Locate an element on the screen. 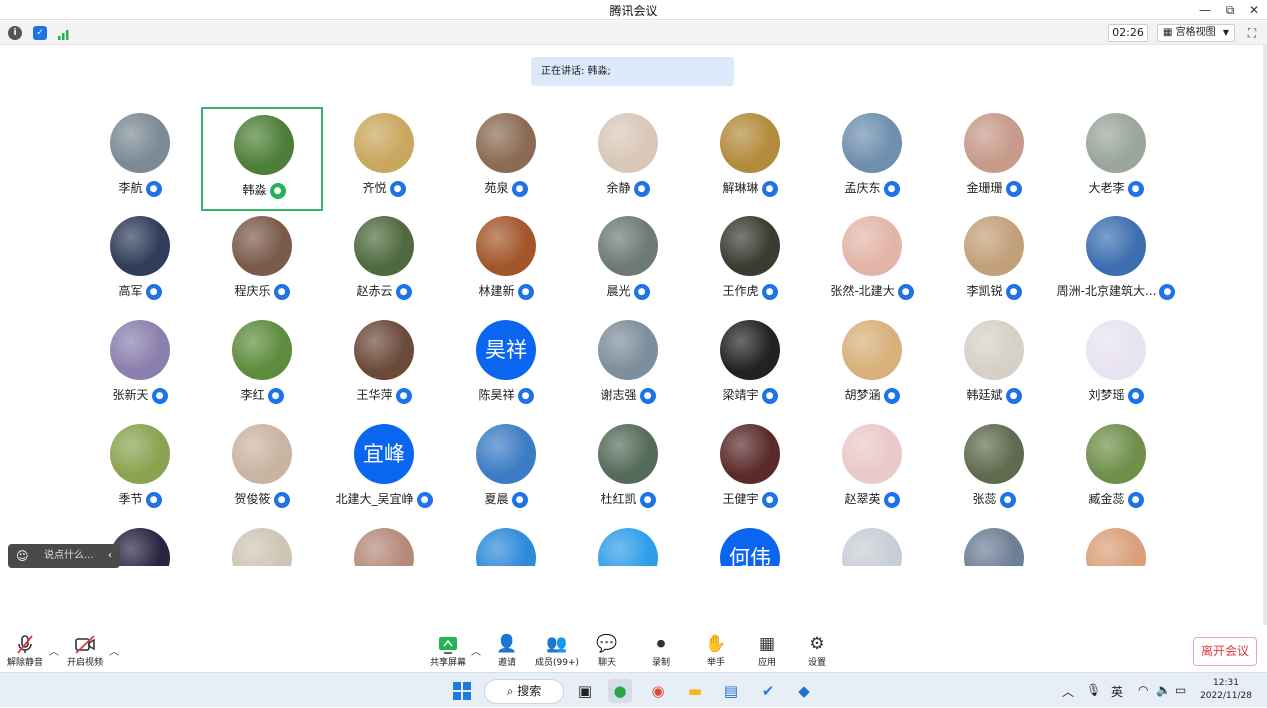 This screenshot has height=708, width=1267. settings-button: ⚙ 设置 is located at coordinates (817, 650).